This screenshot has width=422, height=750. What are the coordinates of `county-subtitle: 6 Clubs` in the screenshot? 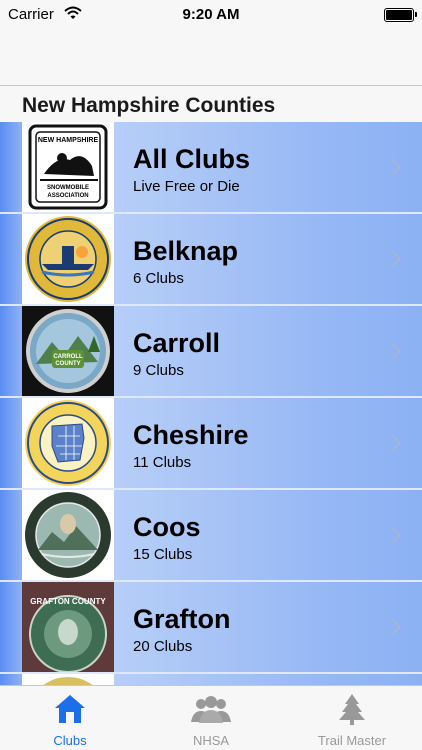 It's located at (158, 278).